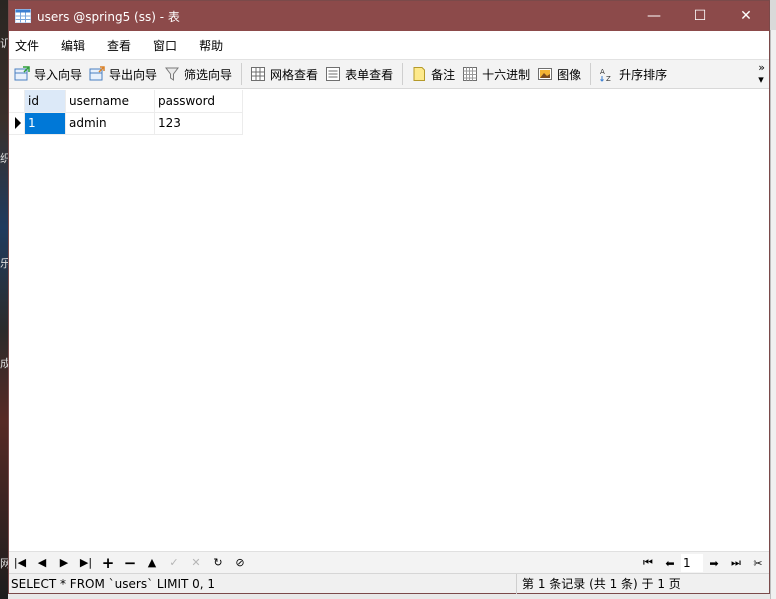  Describe the element at coordinates (123, 74) in the screenshot. I see `export-wizard-button: 导出向导` at that location.